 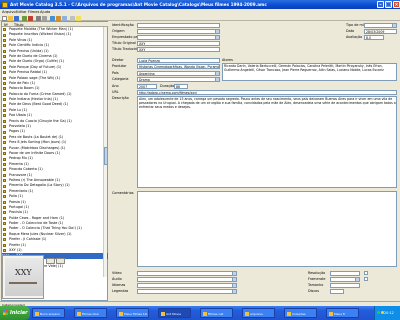 What do you see at coordinates (187, 291) in the screenshot?
I see `legendas-field` at bounding box center [187, 291].